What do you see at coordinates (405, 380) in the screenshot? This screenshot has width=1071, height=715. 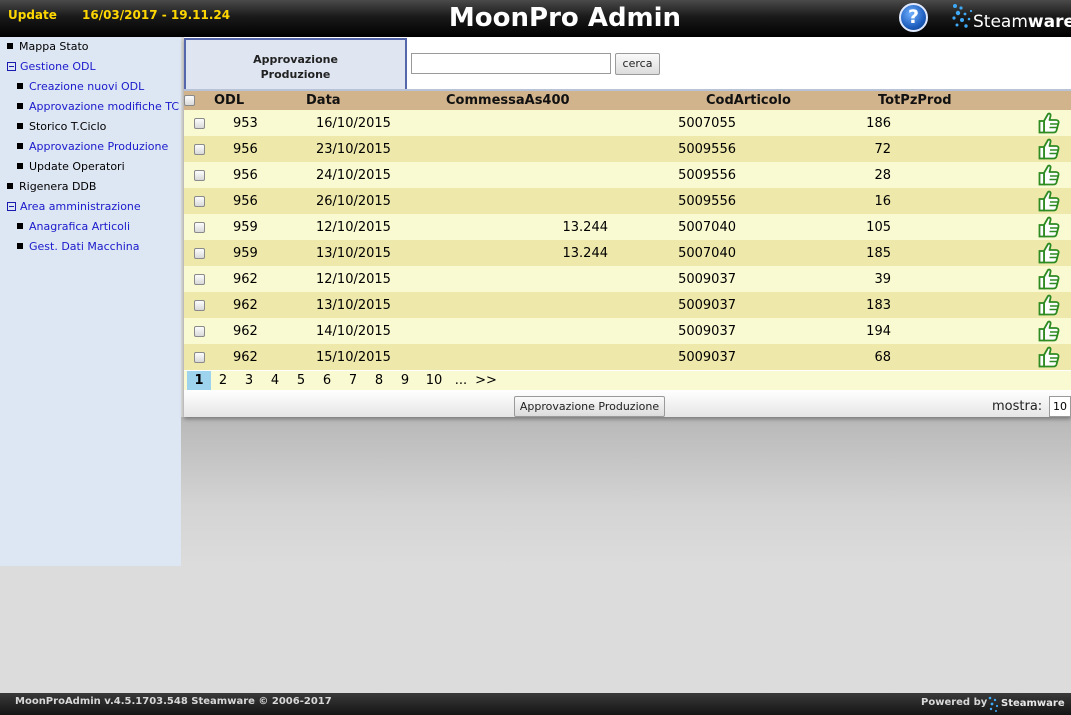 I see `pager-page-9: 9` at bounding box center [405, 380].